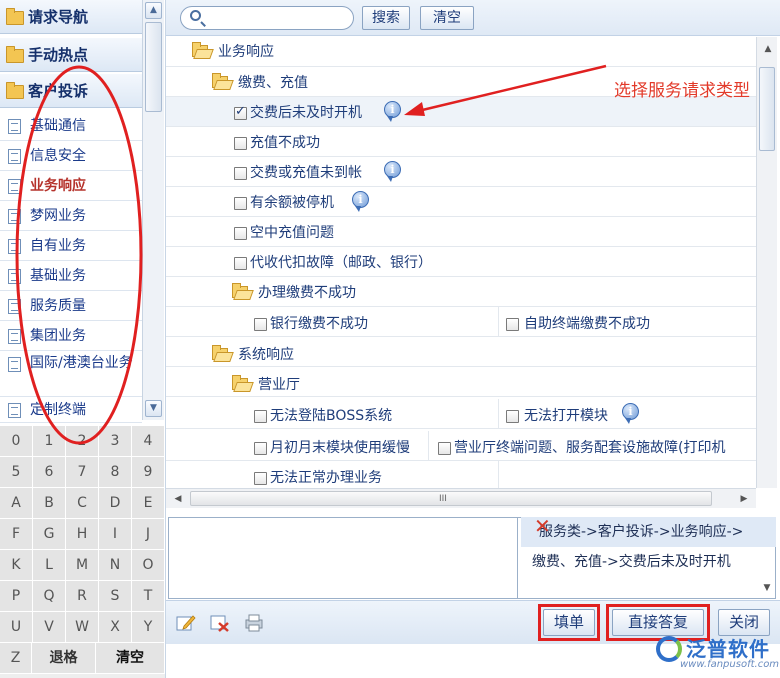 The height and width of the screenshot is (678, 780). I want to click on tree-vertical-scrollbar: ▲, so click(766, 262).